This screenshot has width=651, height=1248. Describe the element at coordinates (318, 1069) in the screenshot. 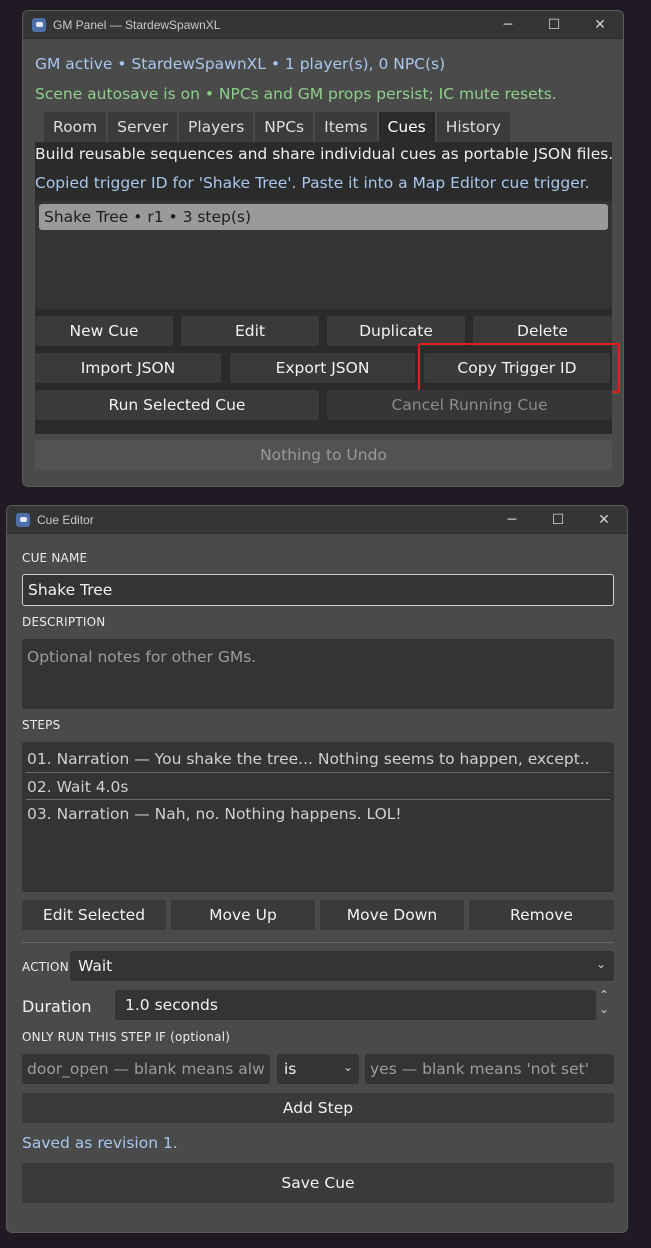

I see `condition-op-select: is ⌄` at that location.